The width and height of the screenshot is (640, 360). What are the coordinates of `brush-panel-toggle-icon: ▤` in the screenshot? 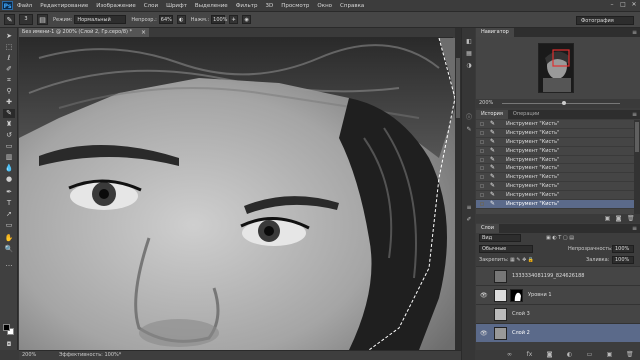 It's located at (42, 19).